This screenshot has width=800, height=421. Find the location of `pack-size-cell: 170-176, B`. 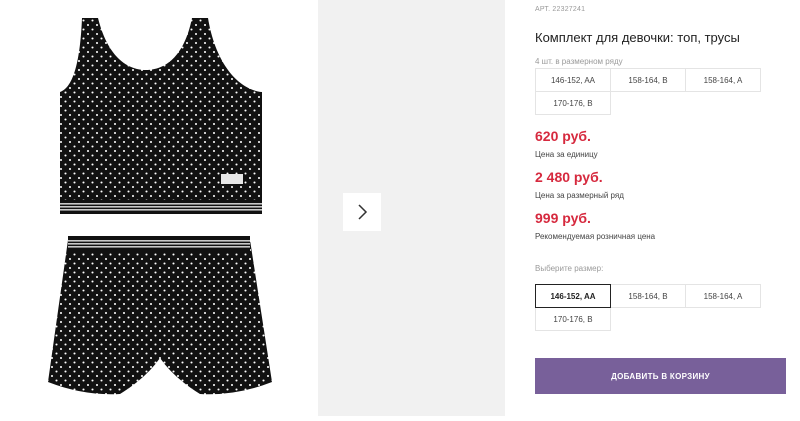

pack-size-cell: 170-176, B is located at coordinates (573, 103).